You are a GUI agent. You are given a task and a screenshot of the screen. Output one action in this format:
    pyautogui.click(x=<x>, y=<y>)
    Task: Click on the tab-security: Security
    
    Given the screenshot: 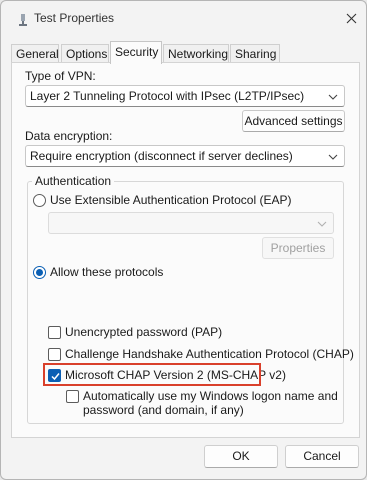 What is the action you would take?
    pyautogui.click(x=136, y=52)
    